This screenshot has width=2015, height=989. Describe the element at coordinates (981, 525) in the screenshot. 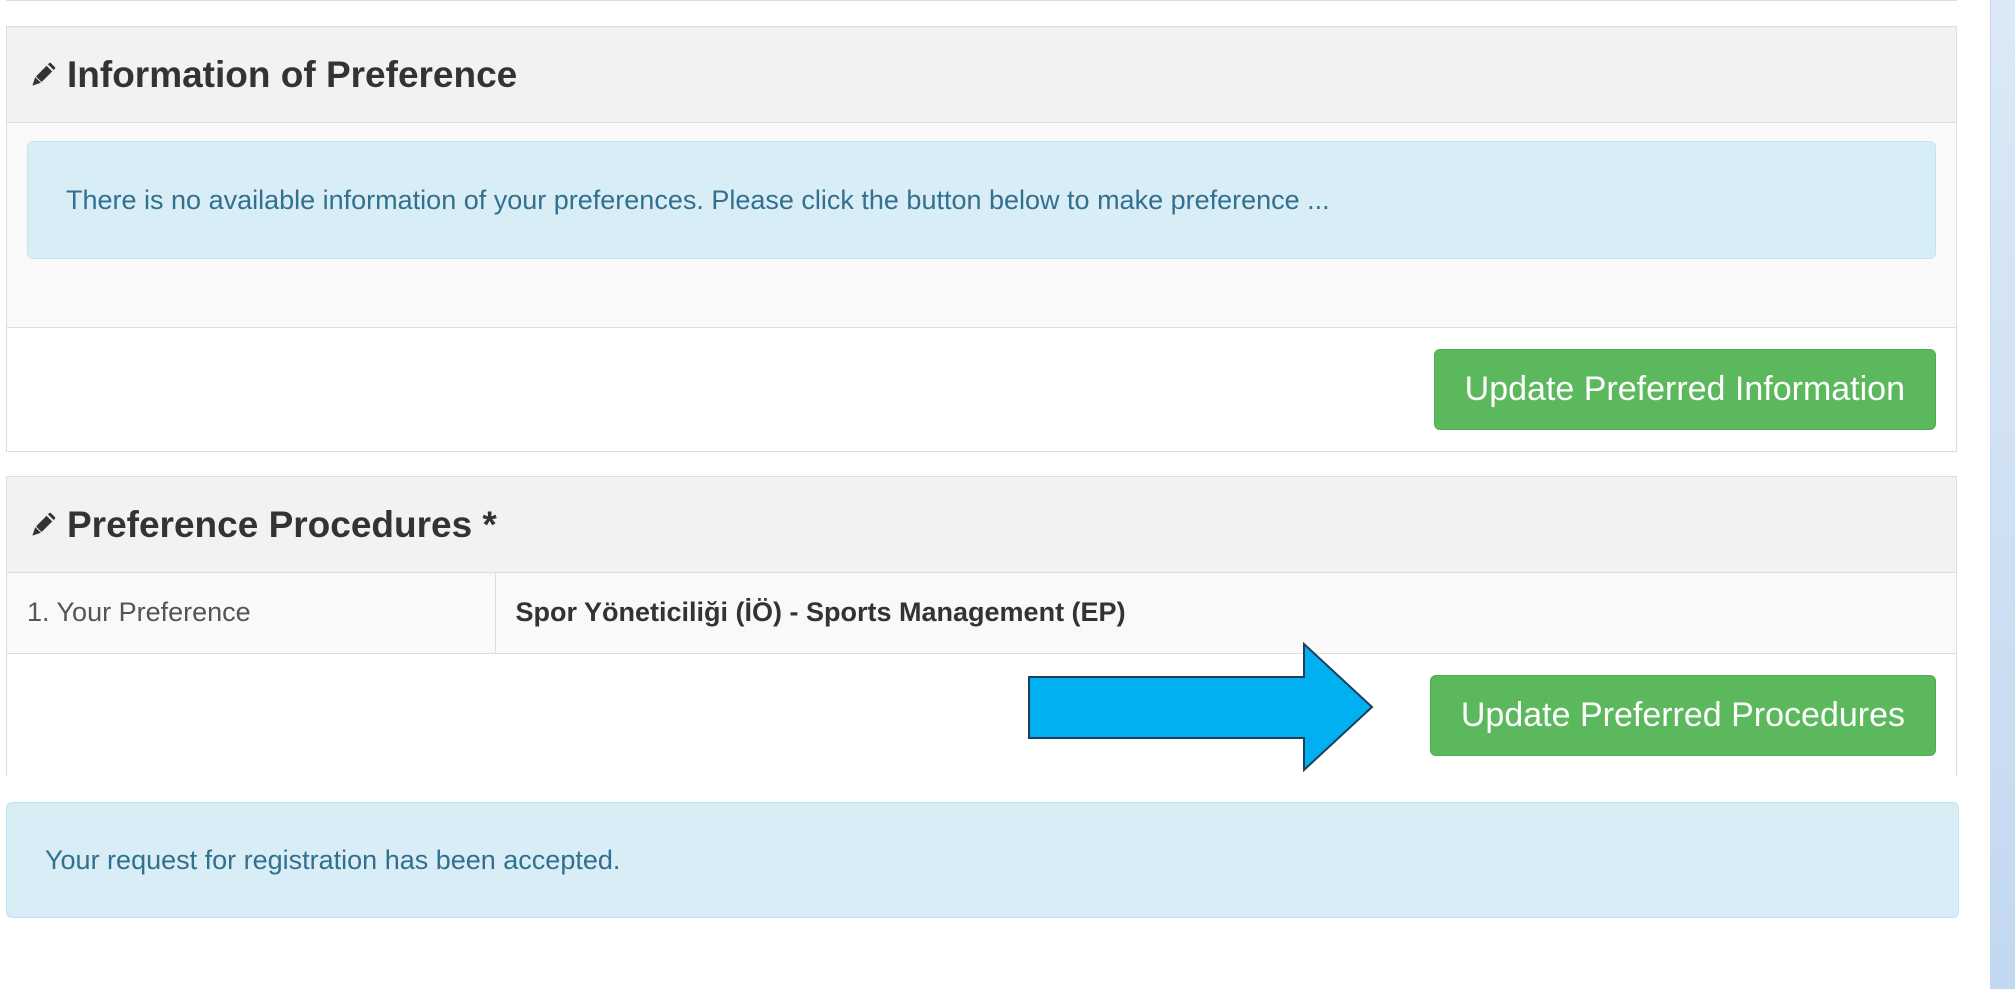

I see `preference-procedures-heading: Preference Procedures *` at that location.